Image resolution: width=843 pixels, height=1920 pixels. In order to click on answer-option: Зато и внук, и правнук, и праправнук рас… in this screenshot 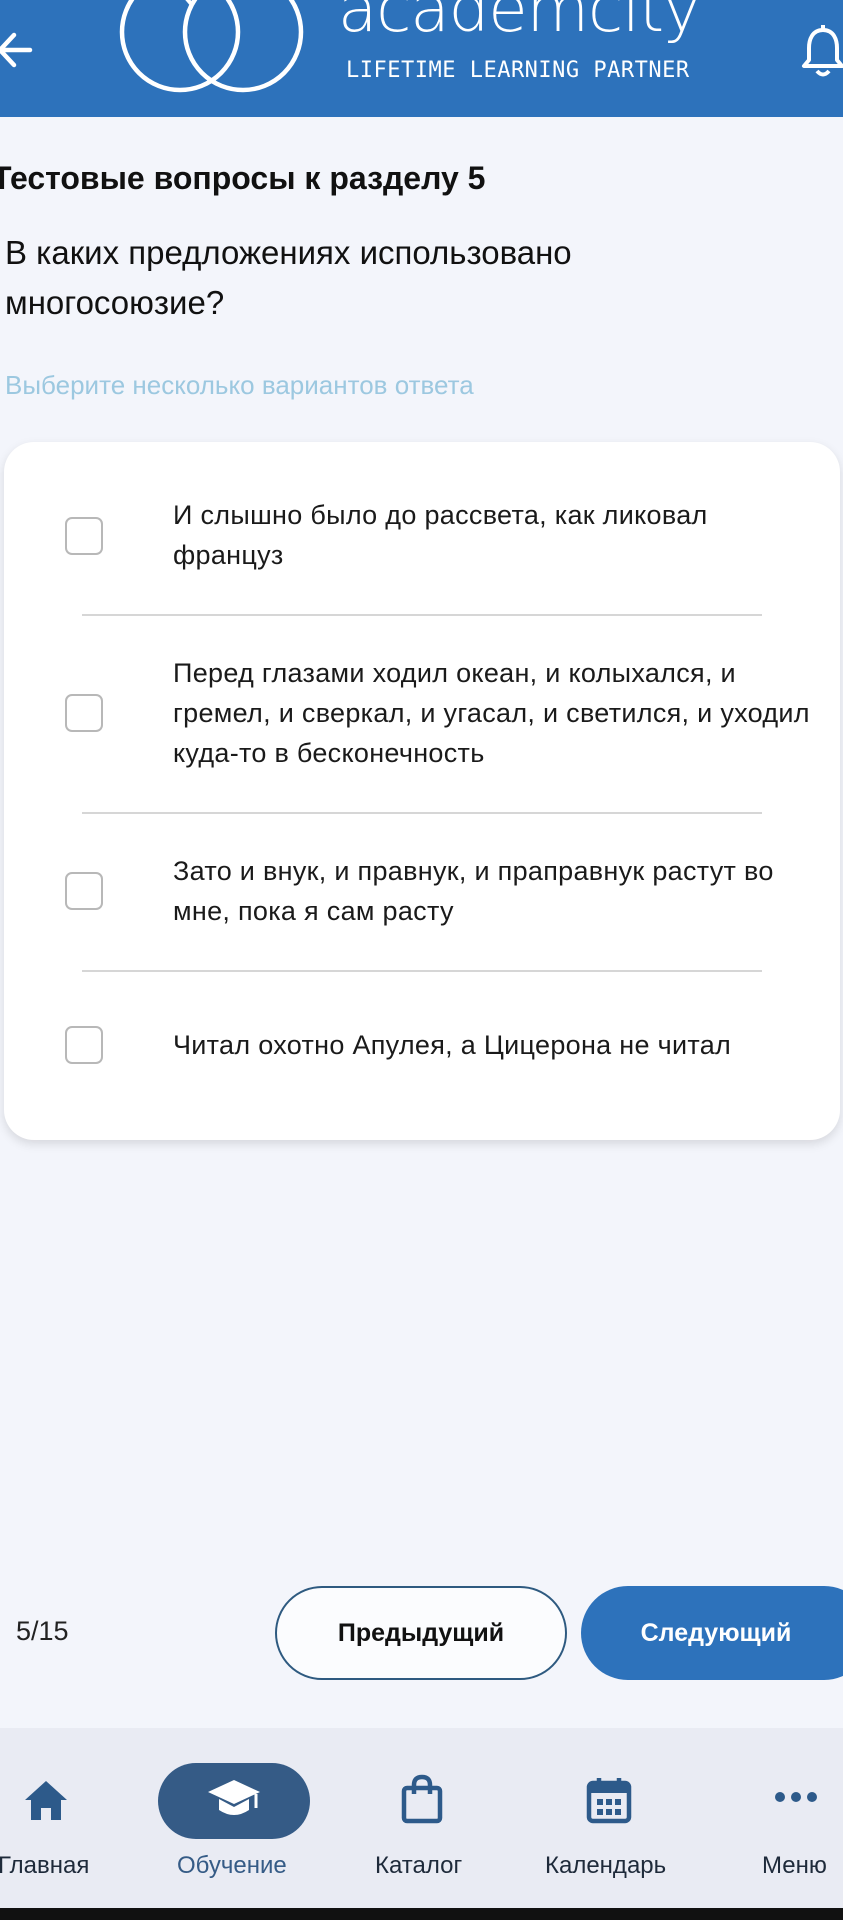, I will do `click(422, 891)`.